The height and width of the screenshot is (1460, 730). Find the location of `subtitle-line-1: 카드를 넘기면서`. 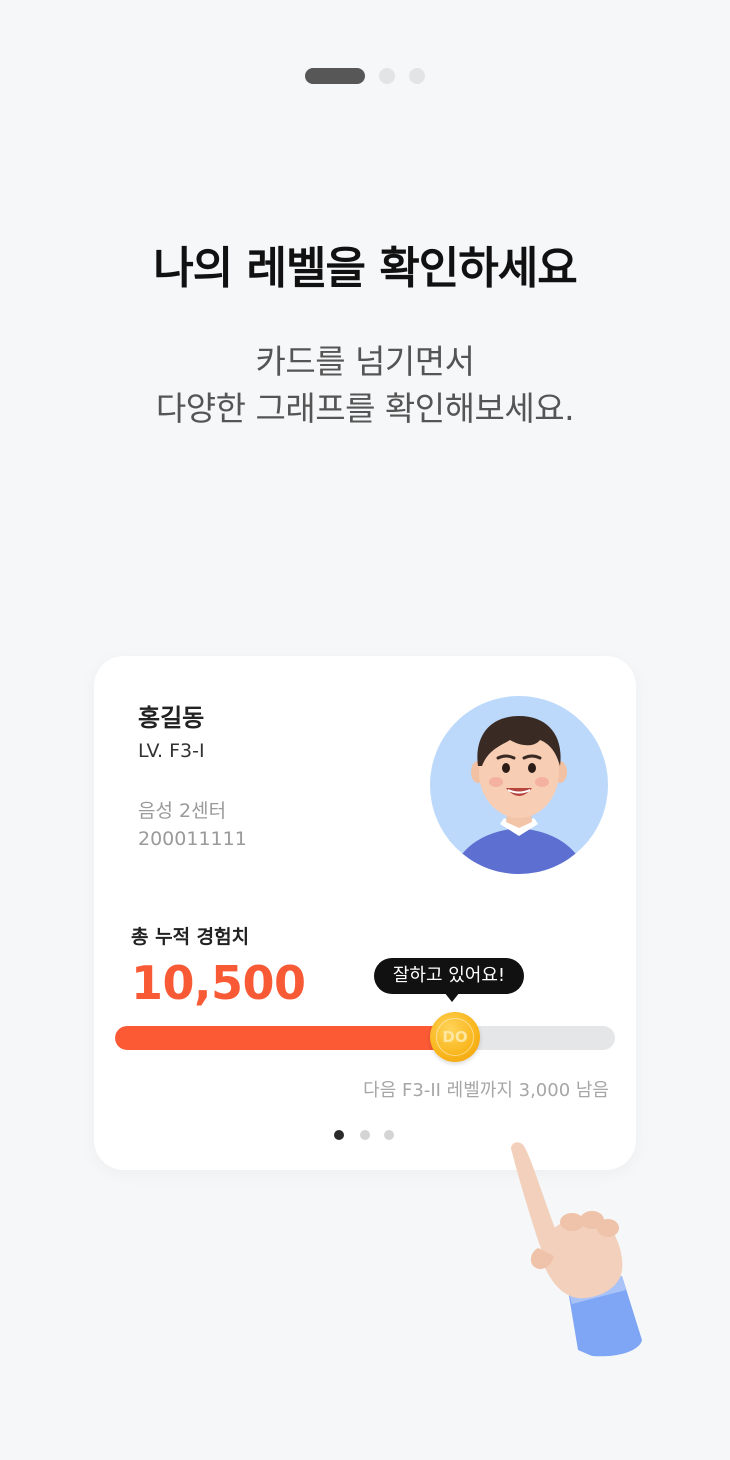

subtitle-line-1: 카드를 넘기면서 is located at coordinates (365, 361).